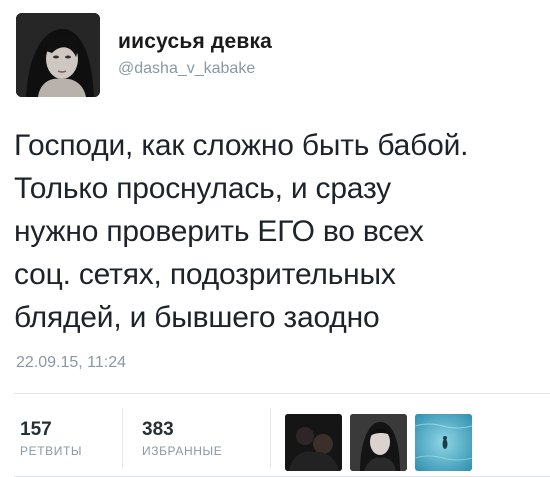  Describe the element at coordinates (195, 42) in the screenshot. I see `author-display-name: иисусья девка` at that location.